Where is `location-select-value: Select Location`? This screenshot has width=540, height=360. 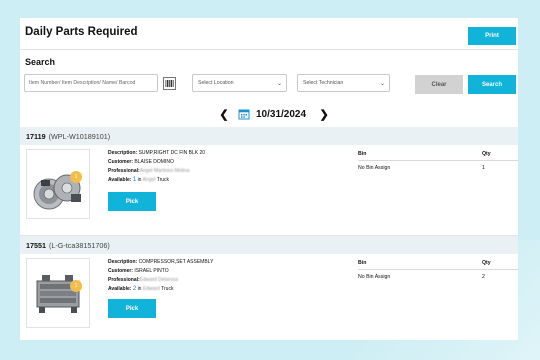 location-select-value: Select Location is located at coordinates (216, 83).